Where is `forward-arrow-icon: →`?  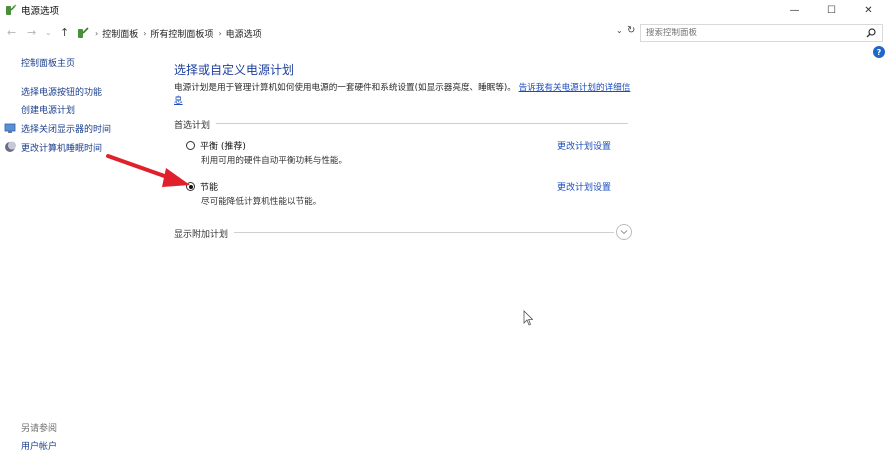 forward-arrow-icon: → is located at coordinates (31, 32).